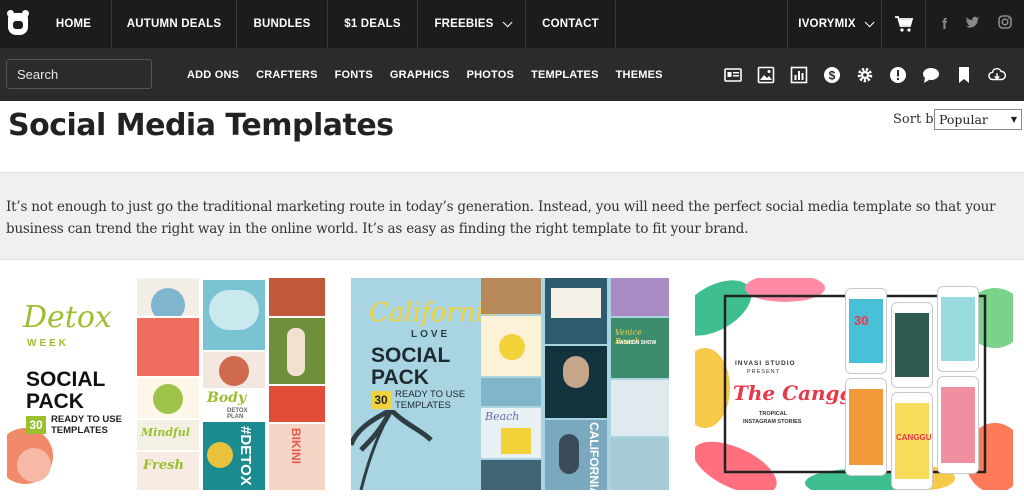 This screenshot has width=1024, height=496. Describe the element at coordinates (213, 75) in the screenshot. I see `category-add-ons: ADD ONS` at that location.